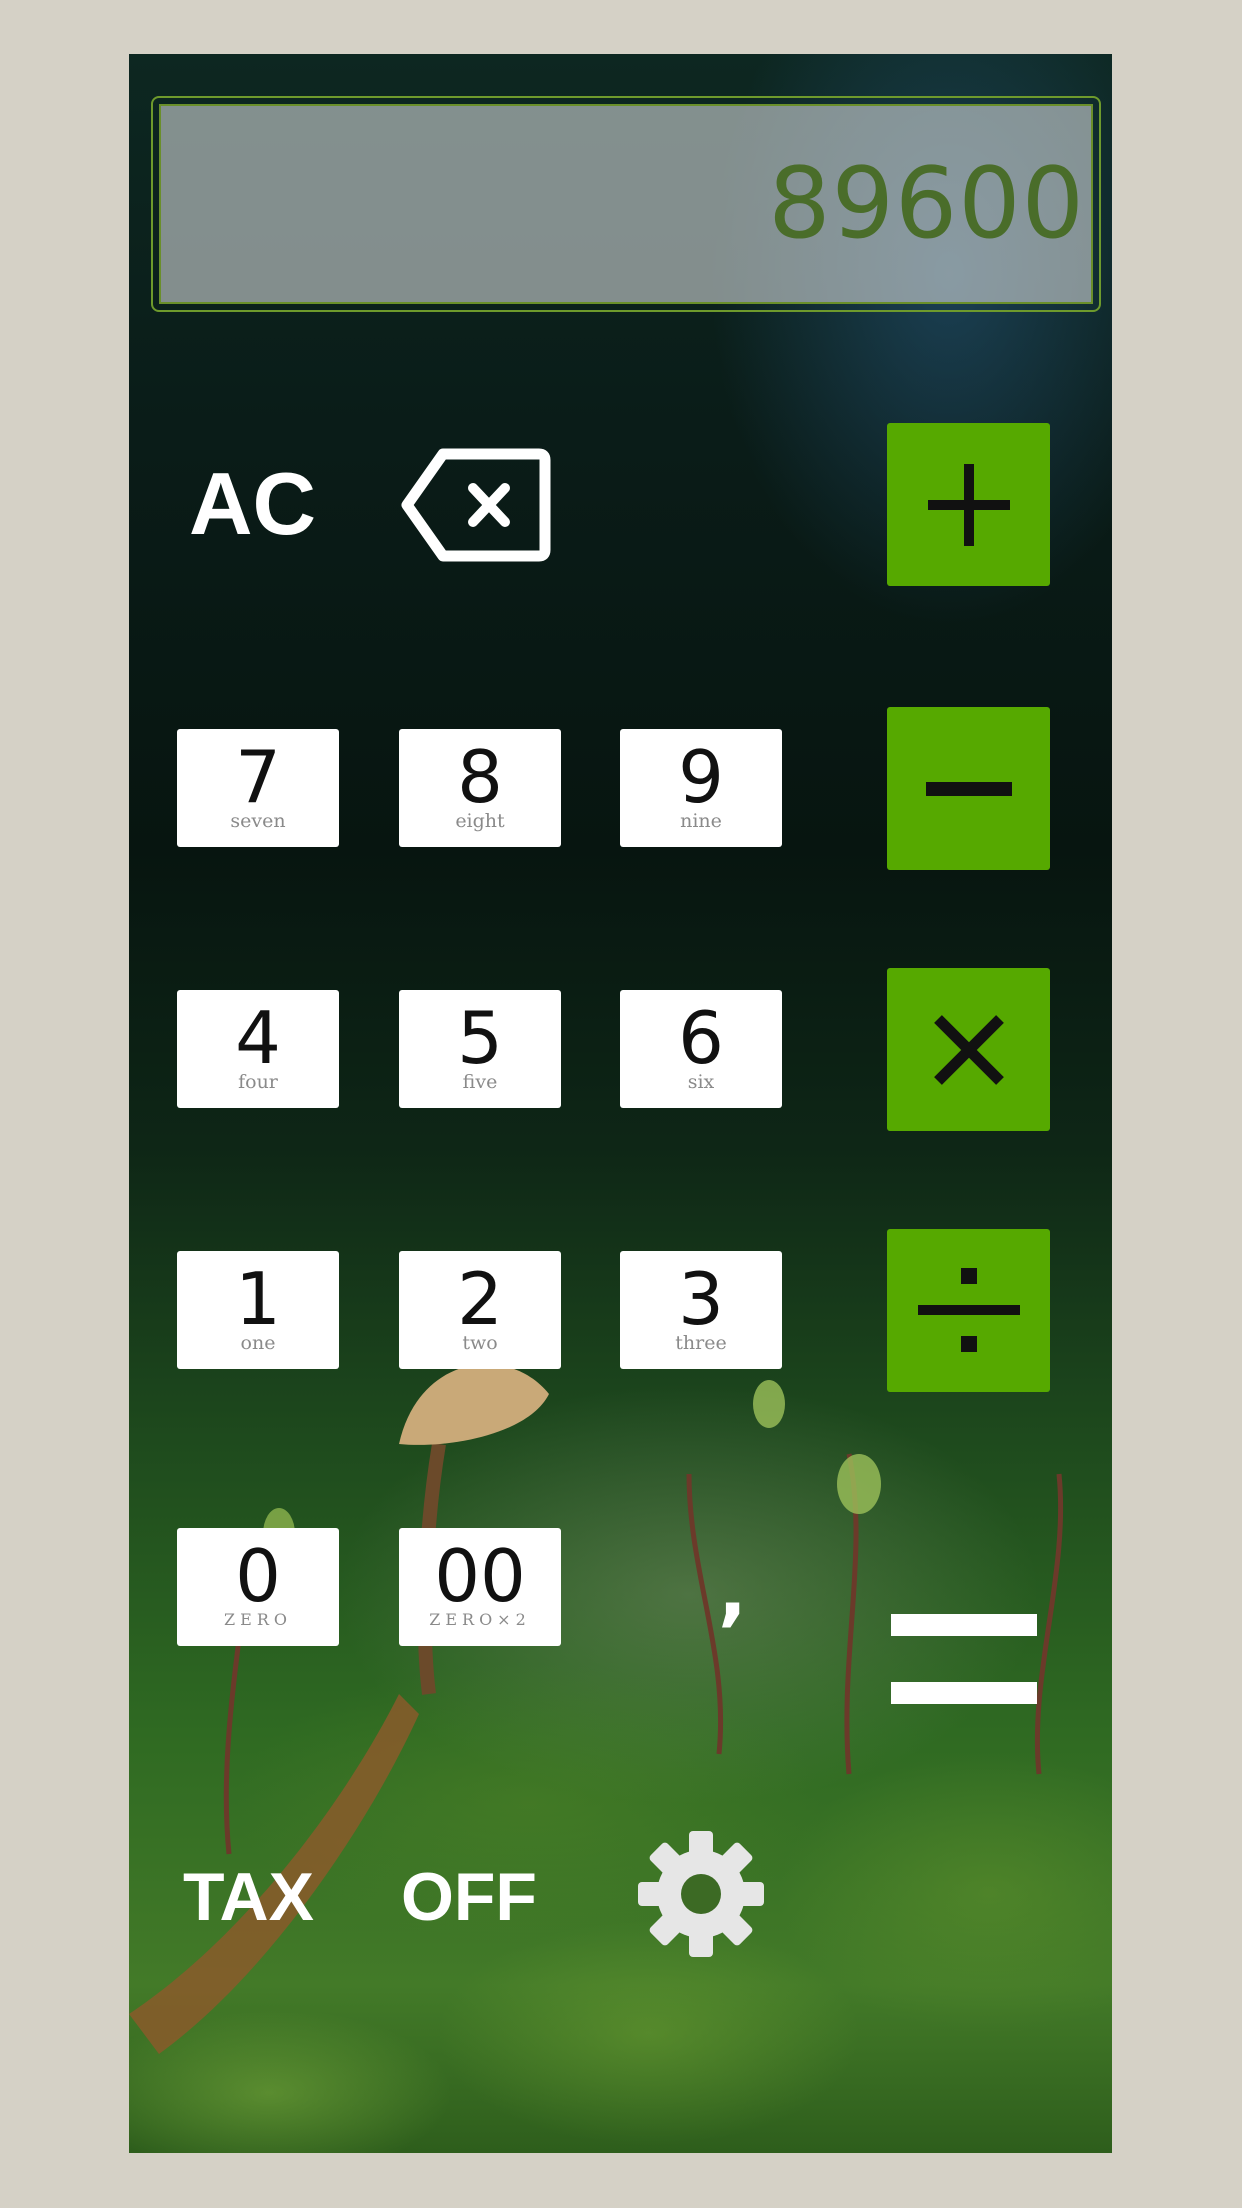  I want to click on plus-button, so click(968, 504).